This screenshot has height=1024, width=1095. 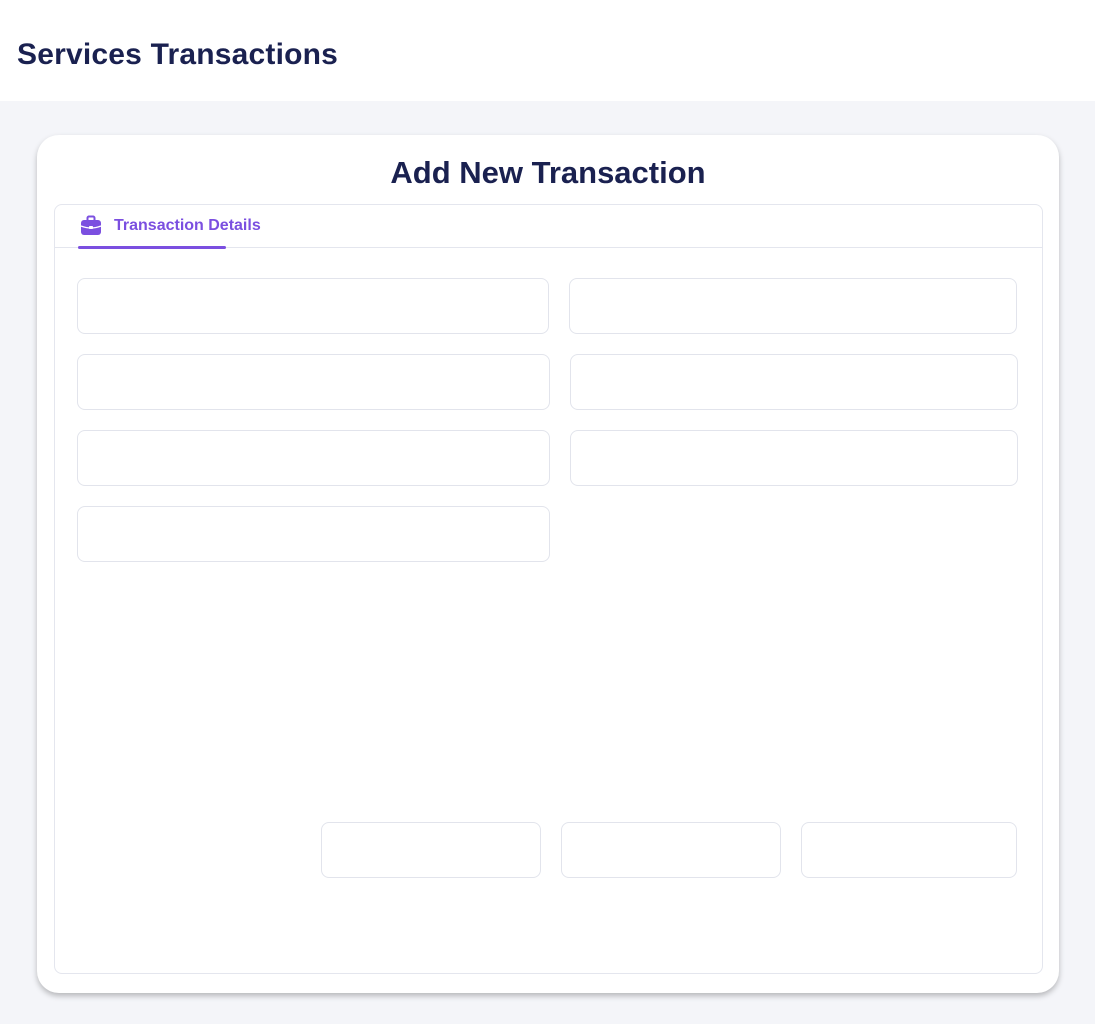 I want to click on card-title: Add New Transaction, so click(x=548, y=172).